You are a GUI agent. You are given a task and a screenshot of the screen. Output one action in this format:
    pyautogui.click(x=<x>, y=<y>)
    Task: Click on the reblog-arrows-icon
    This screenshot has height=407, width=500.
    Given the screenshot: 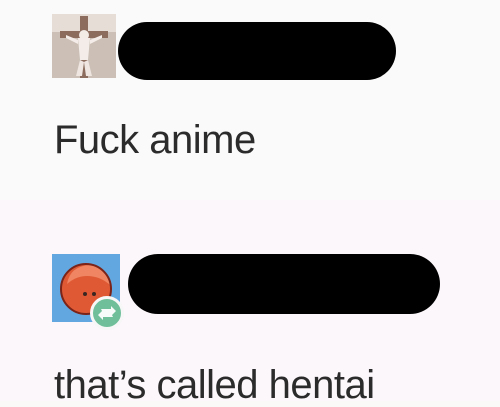 What is the action you would take?
    pyautogui.click(x=107, y=313)
    